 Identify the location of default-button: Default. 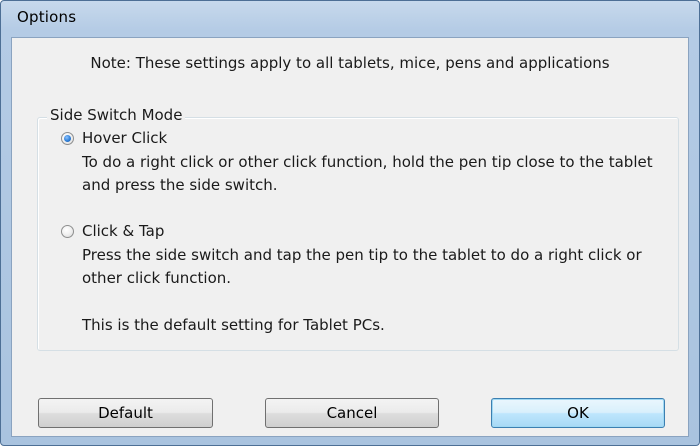
(125, 413).